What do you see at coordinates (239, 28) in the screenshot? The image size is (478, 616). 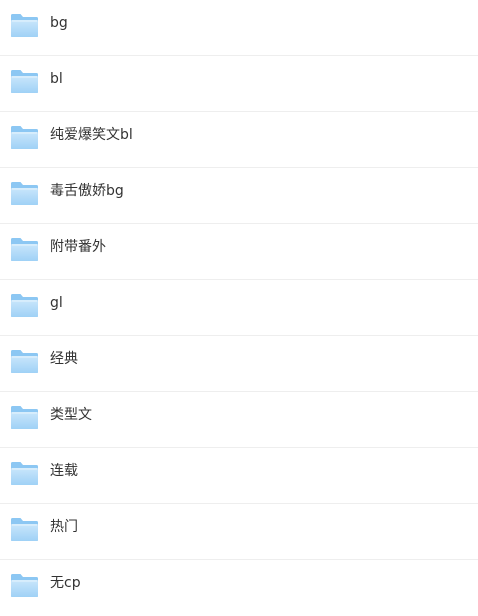 I see `folder-item-bg: bg` at bounding box center [239, 28].